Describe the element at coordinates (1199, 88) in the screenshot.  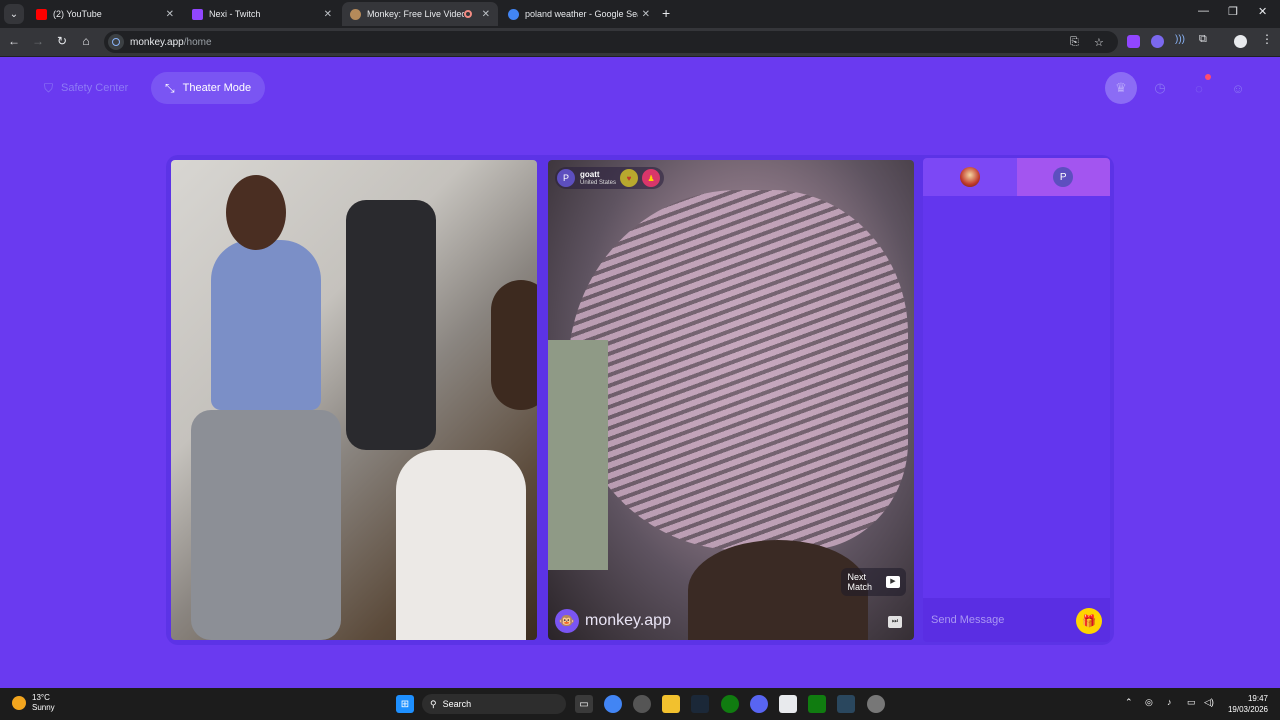
I see `chat-icon: ◌` at that location.